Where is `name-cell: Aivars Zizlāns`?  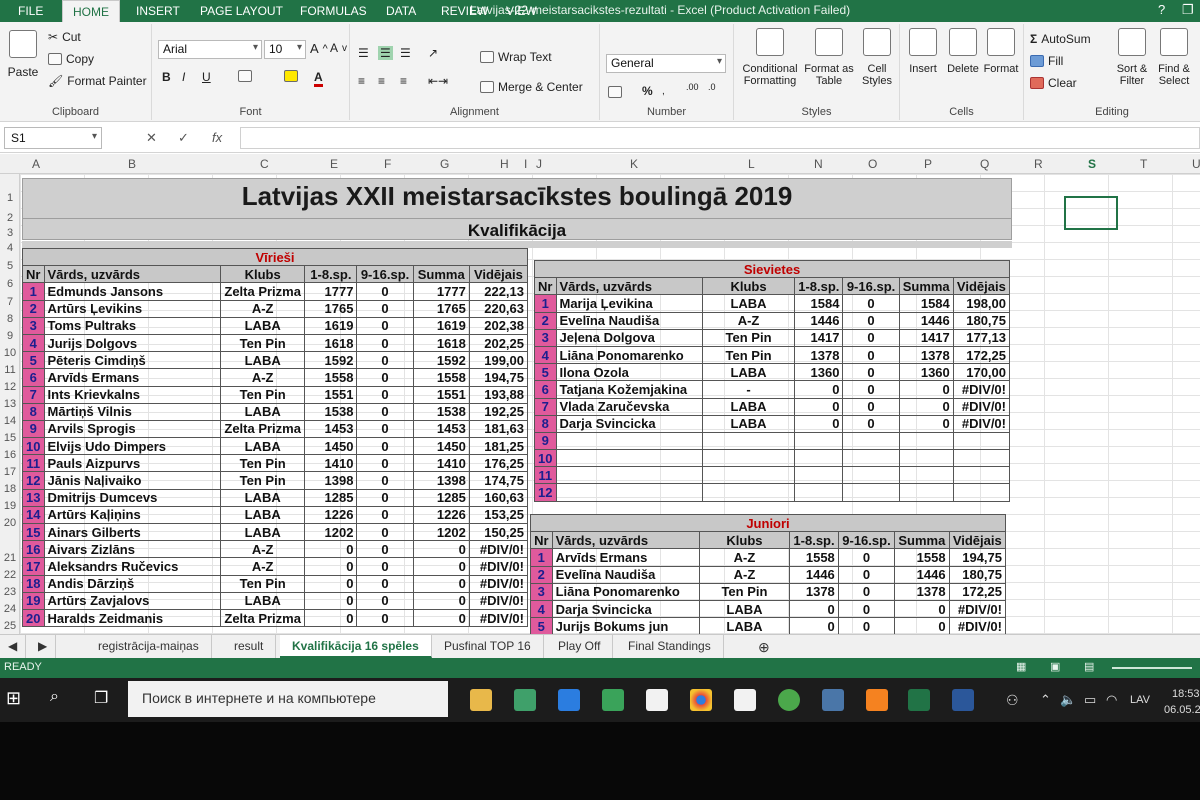
name-cell: Aivars Zizlāns is located at coordinates (132, 549).